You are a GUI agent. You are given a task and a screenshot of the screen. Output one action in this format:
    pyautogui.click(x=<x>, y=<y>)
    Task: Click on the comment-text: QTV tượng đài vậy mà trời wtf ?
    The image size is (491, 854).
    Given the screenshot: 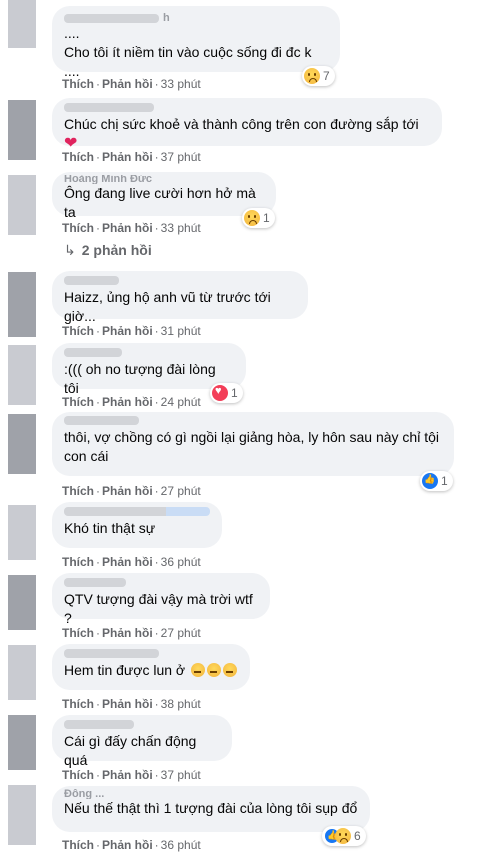 What is the action you would take?
    pyautogui.click(x=160, y=608)
    